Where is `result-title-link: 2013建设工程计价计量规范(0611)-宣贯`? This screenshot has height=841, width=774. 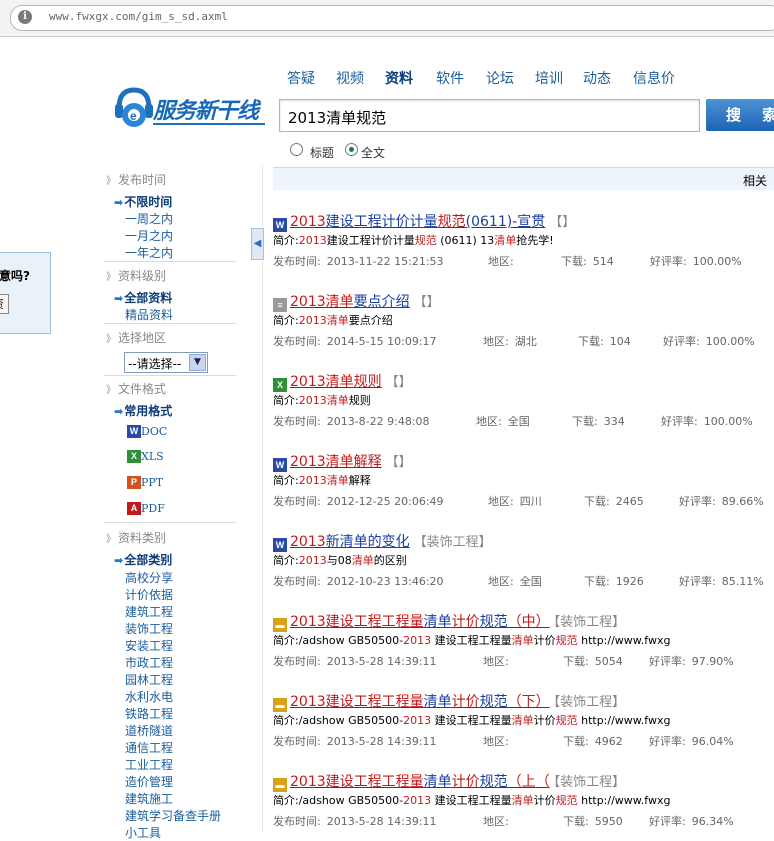
result-title-link: 2013建设工程计价计量规范(0611)-宣贯 is located at coordinates (417, 222).